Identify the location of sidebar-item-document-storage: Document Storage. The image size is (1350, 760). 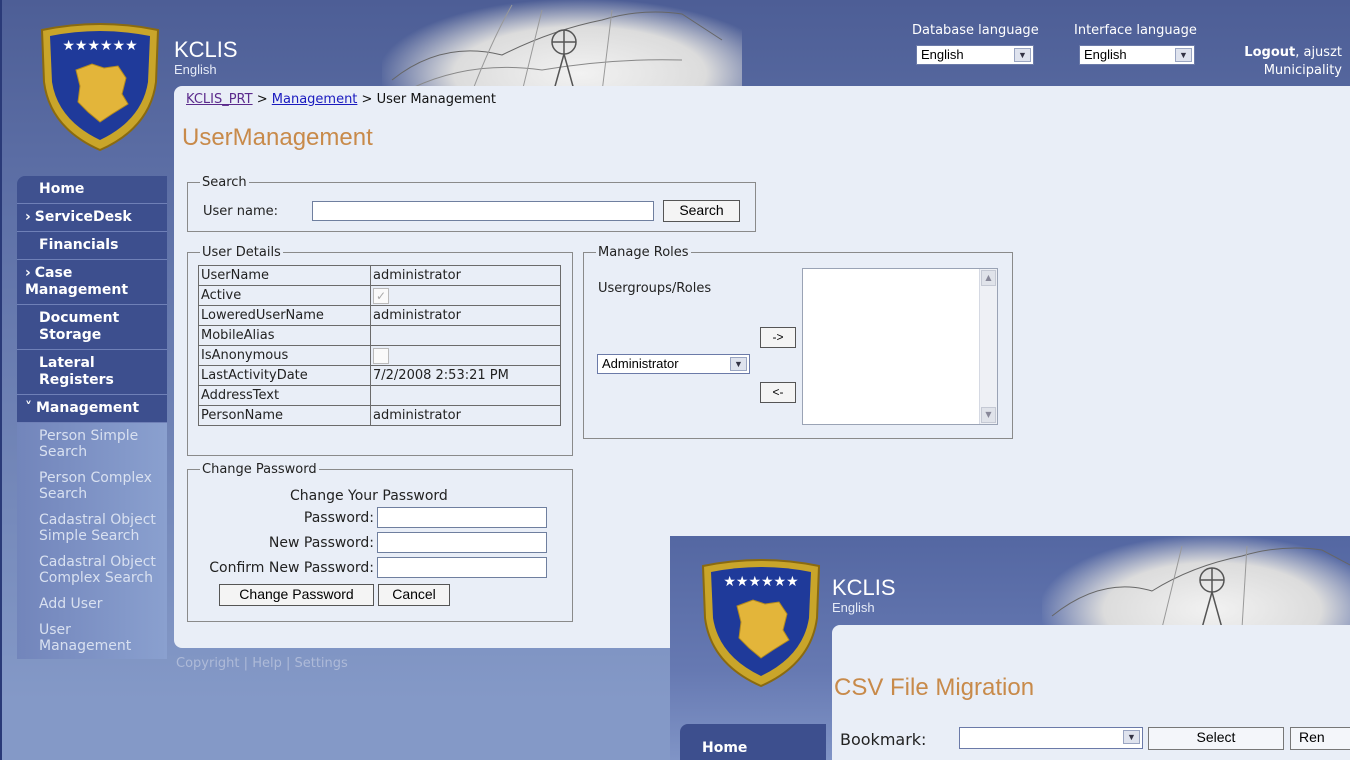
(92, 327).